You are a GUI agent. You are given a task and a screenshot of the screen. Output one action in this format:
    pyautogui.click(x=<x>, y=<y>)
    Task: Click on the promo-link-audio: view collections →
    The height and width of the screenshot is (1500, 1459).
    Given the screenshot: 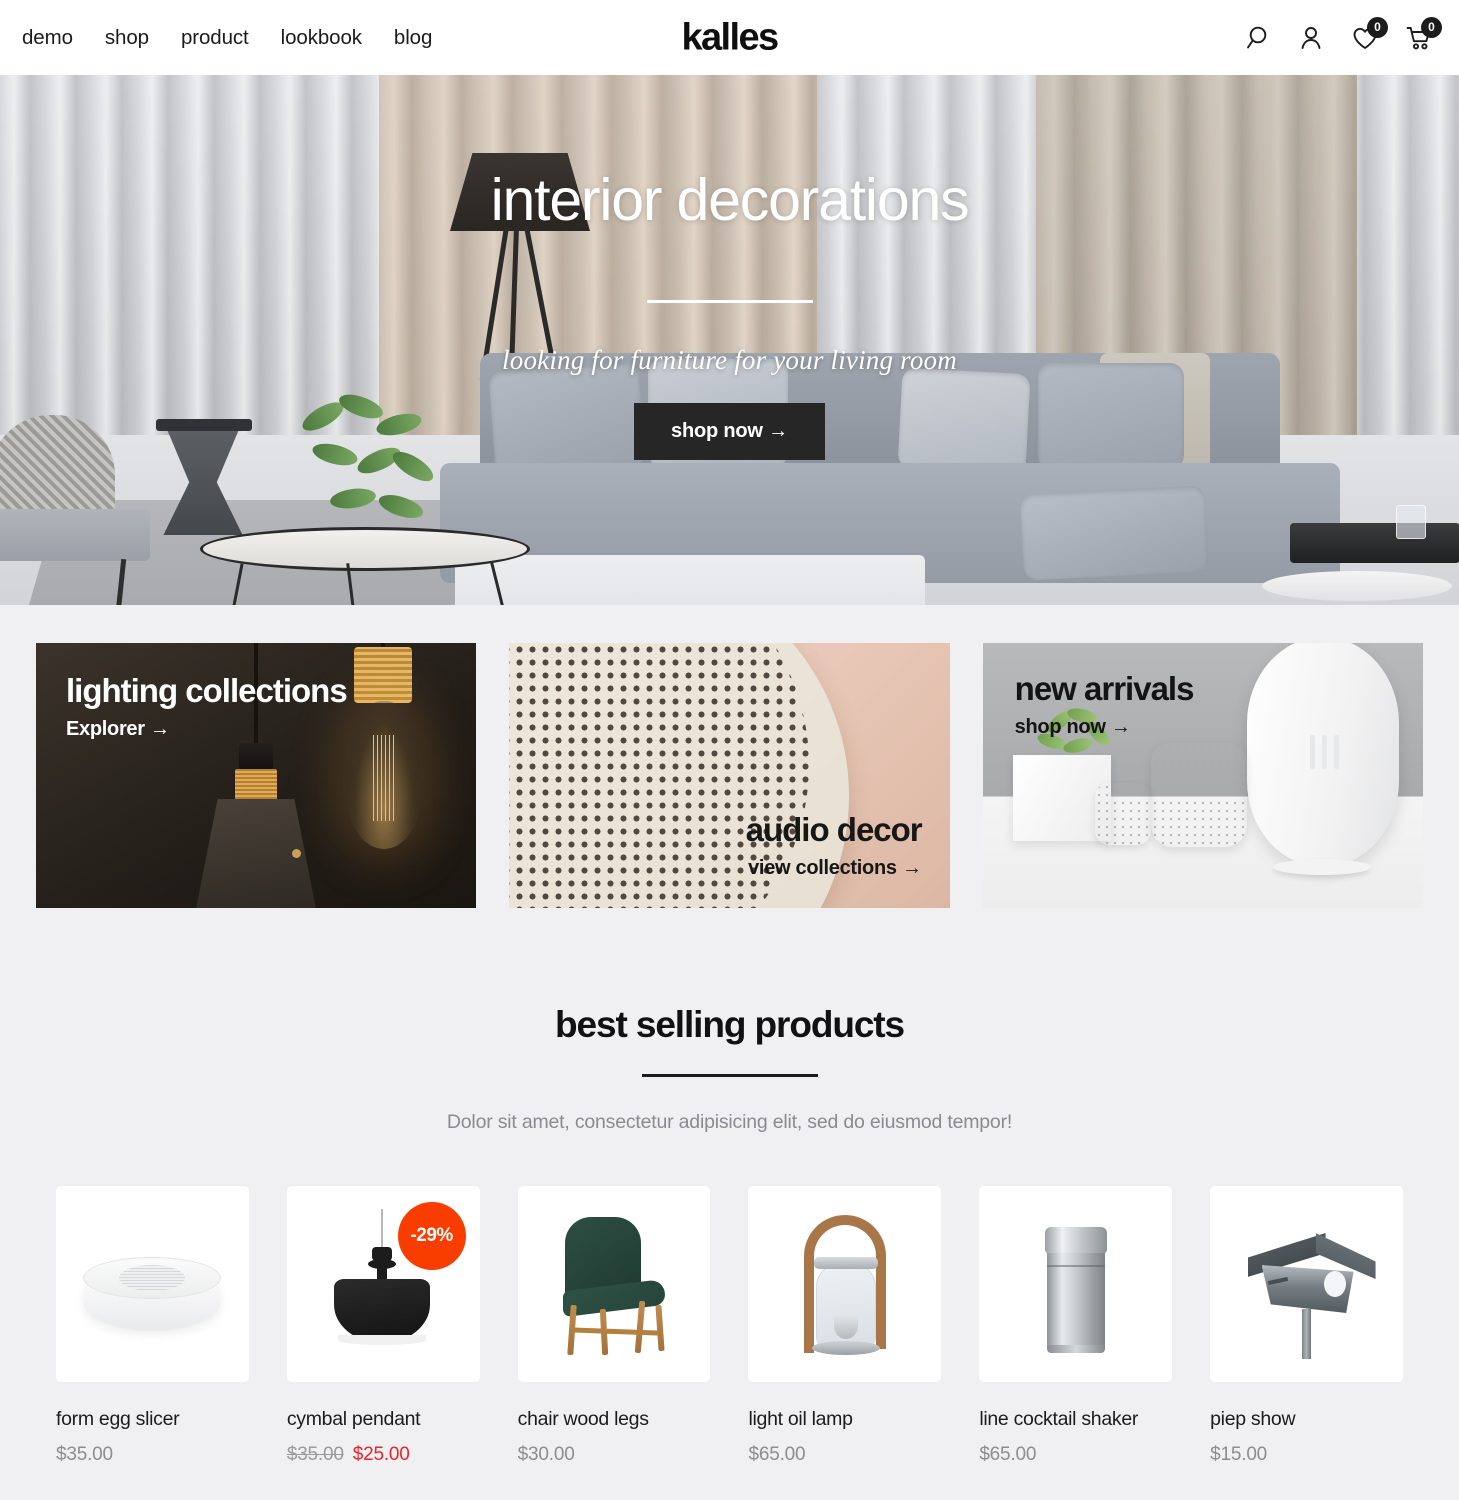 What is the action you would take?
    pyautogui.click(x=834, y=868)
    